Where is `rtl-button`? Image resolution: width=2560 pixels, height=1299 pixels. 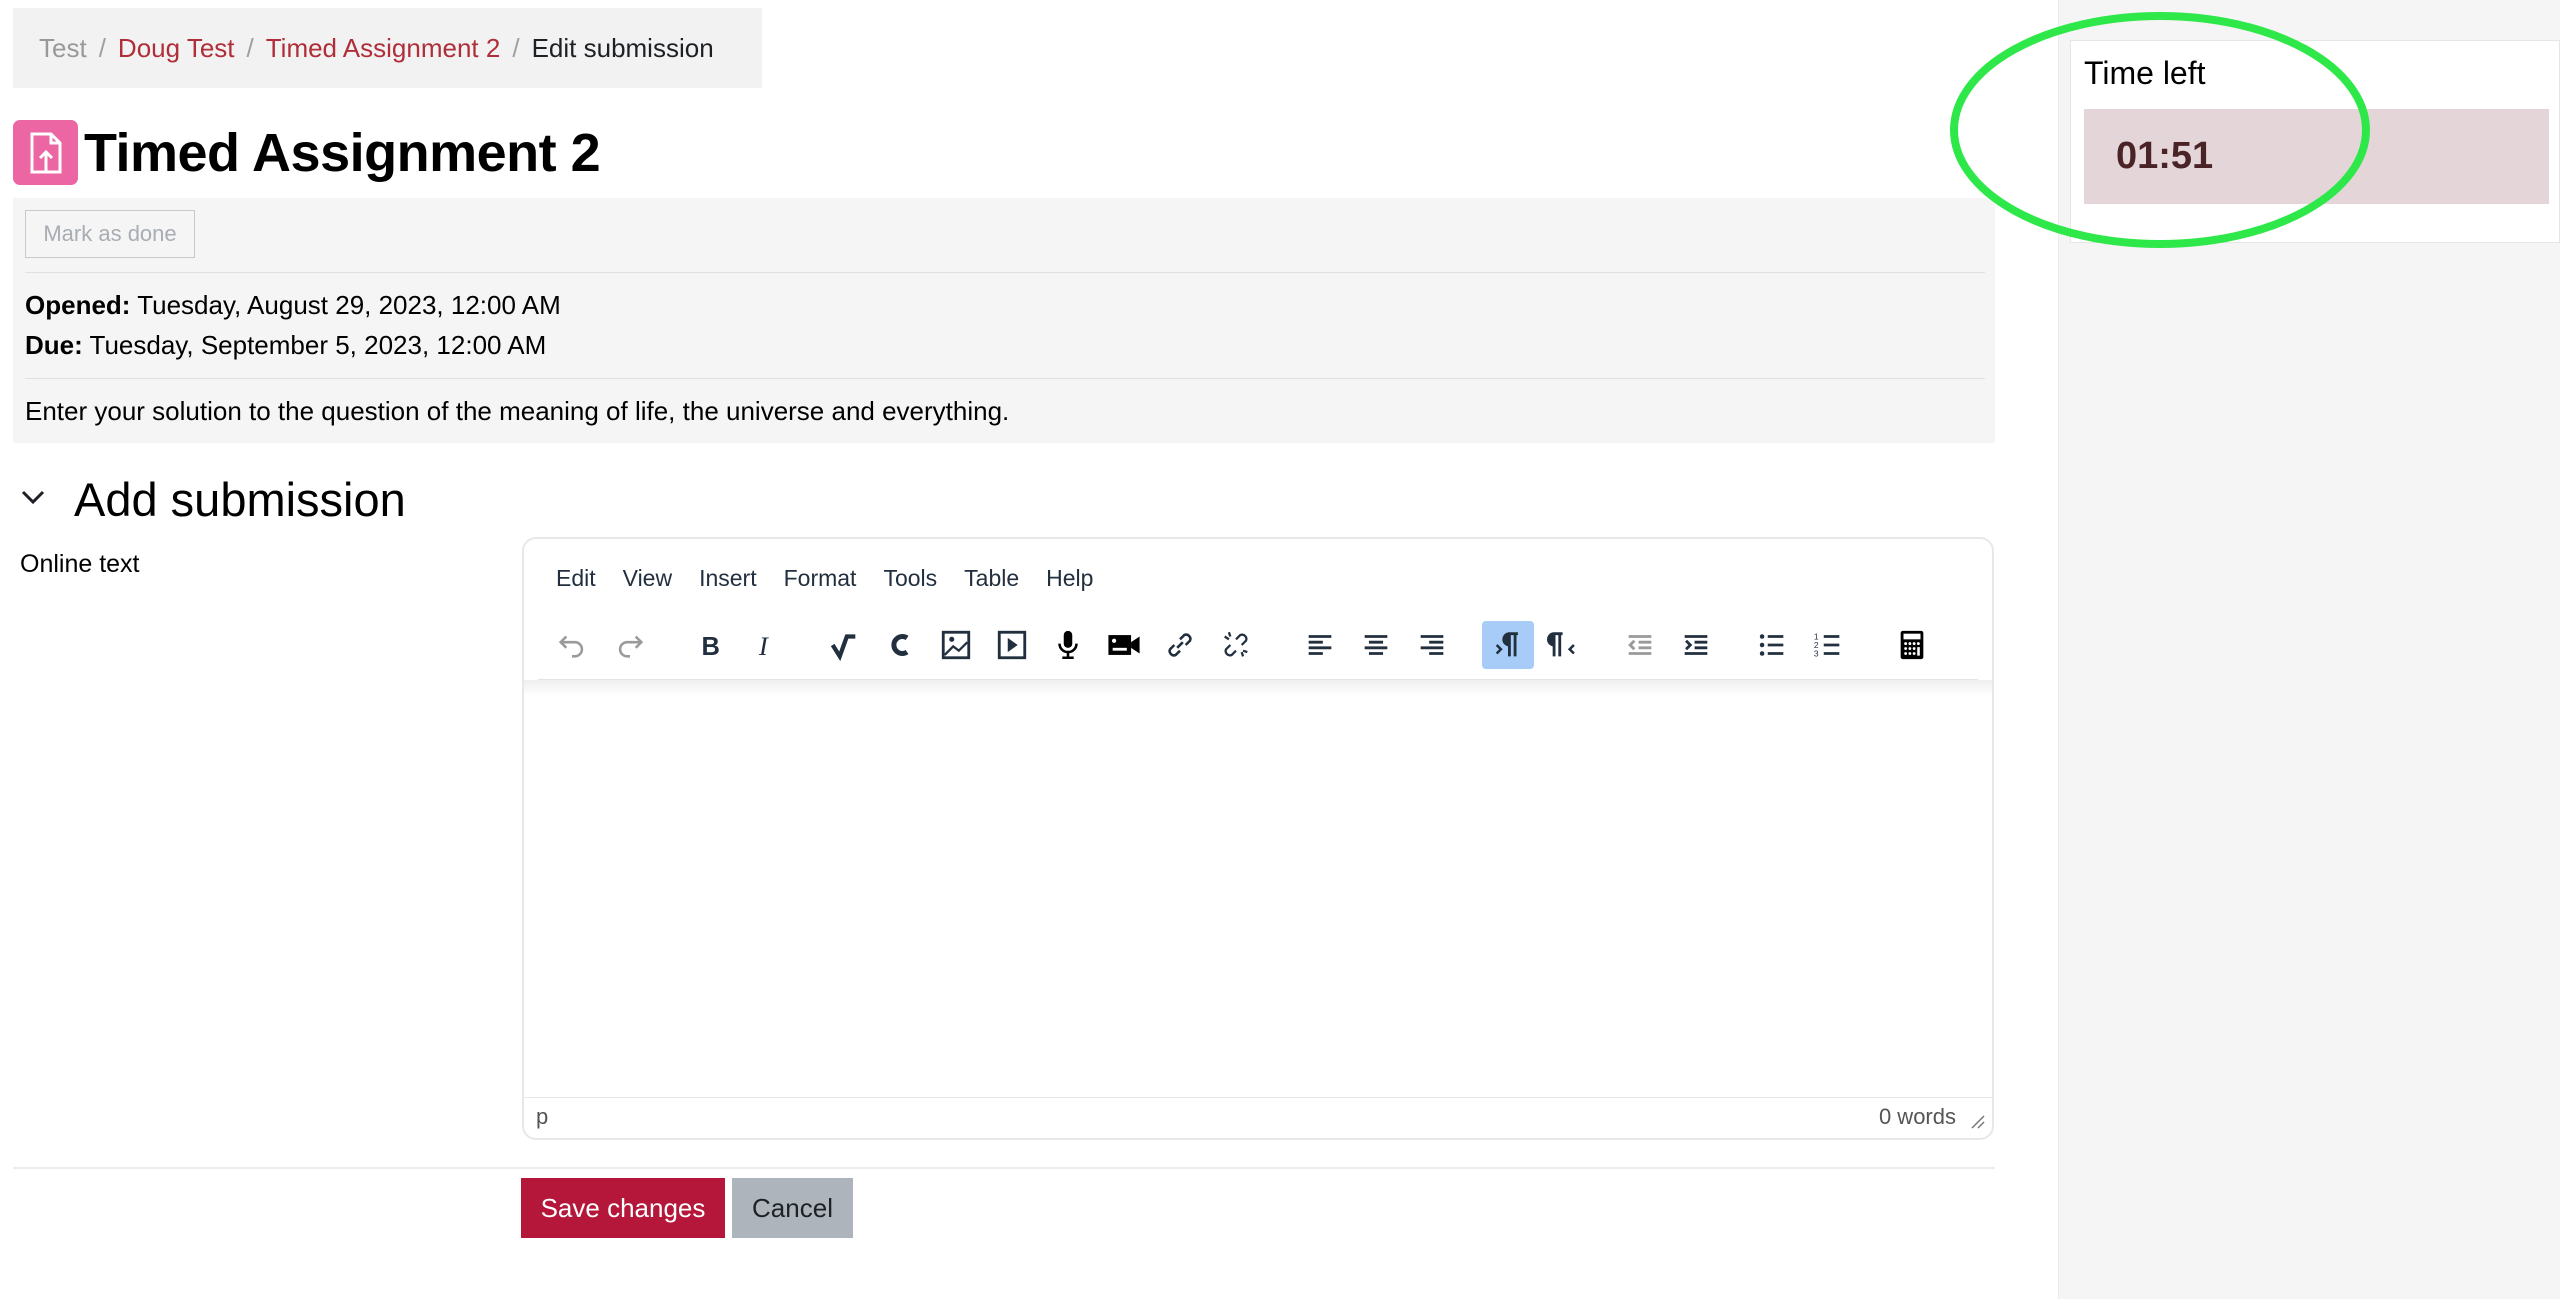 rtl-button is located at coordinates (1564, 645).